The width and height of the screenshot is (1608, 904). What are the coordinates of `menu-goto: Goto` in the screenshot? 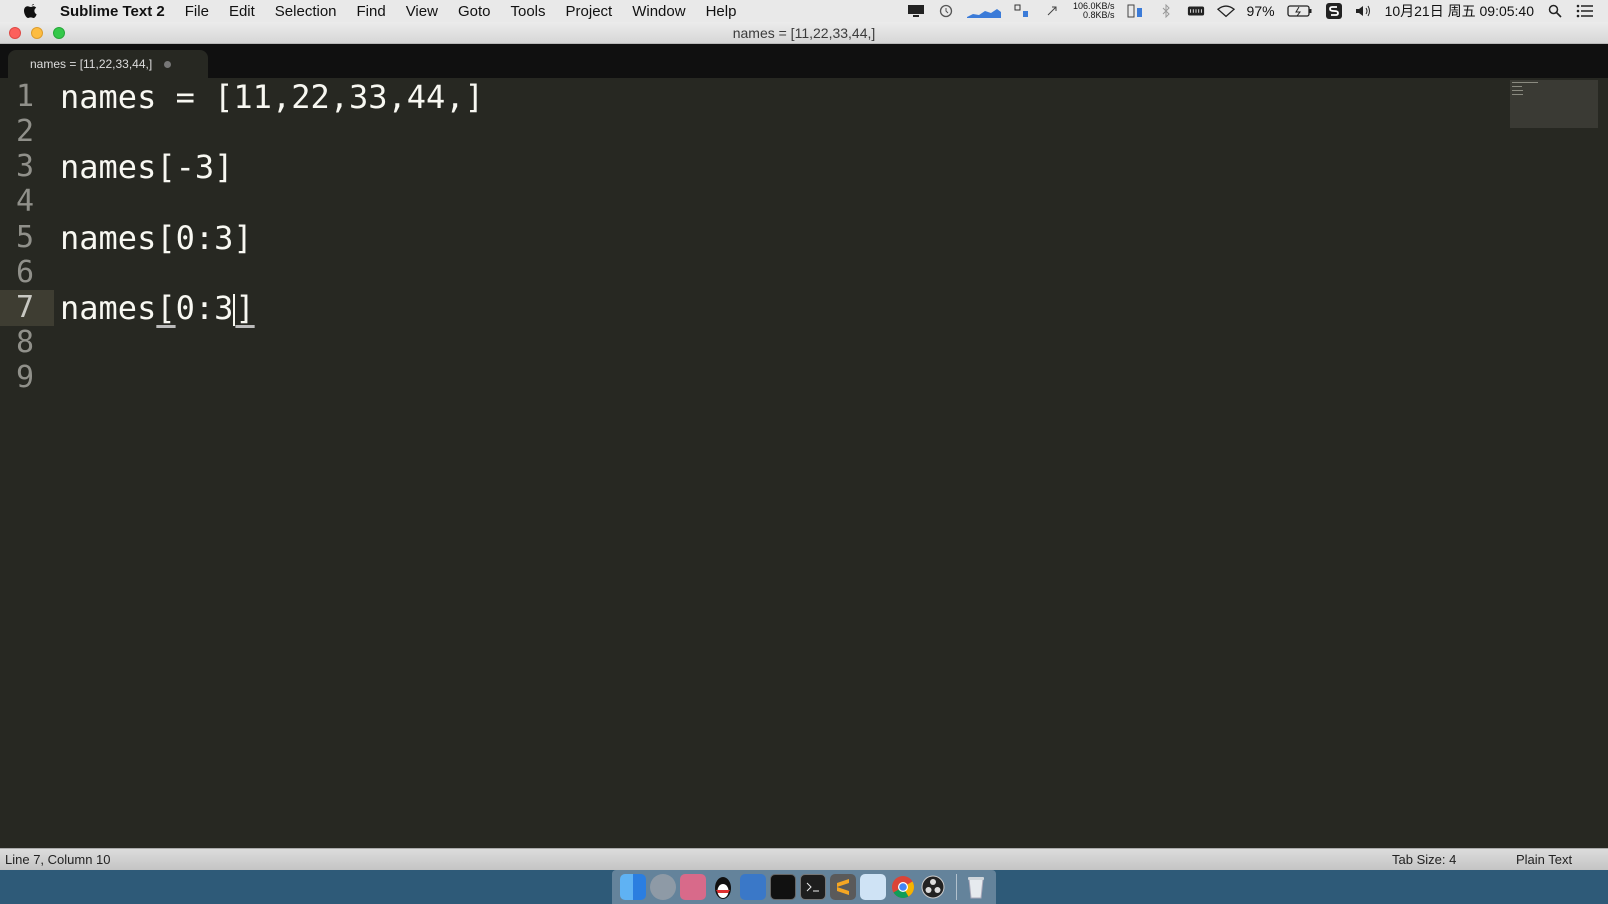 It's located at (474, 11).